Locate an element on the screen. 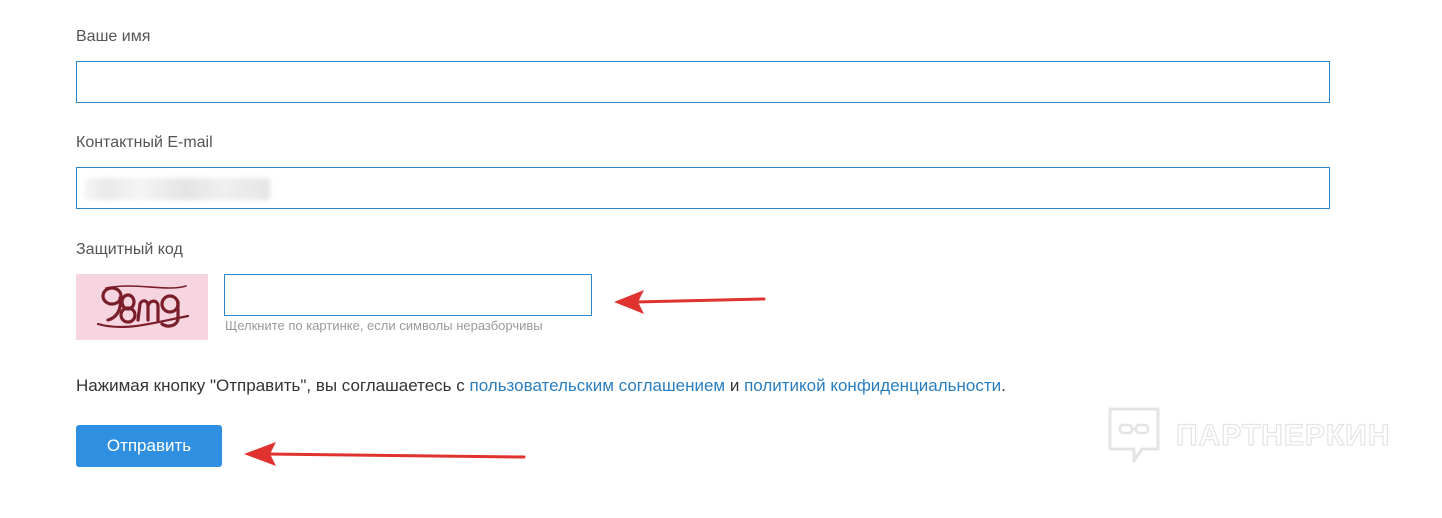 The image size is (1442, 518). captcha-label: Защитный код is located at coordinates (129, 249).